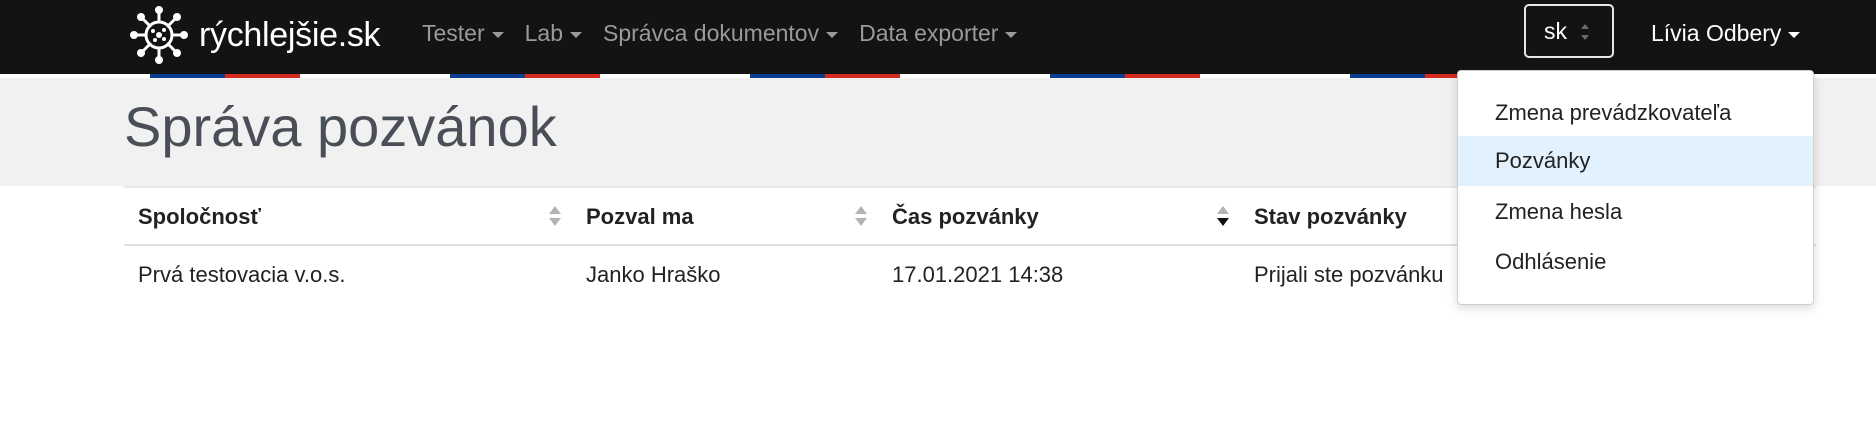 This screenshot has width=1876, height=432. I want to click on page-title: Správa pozvánok, so click(340, 126).